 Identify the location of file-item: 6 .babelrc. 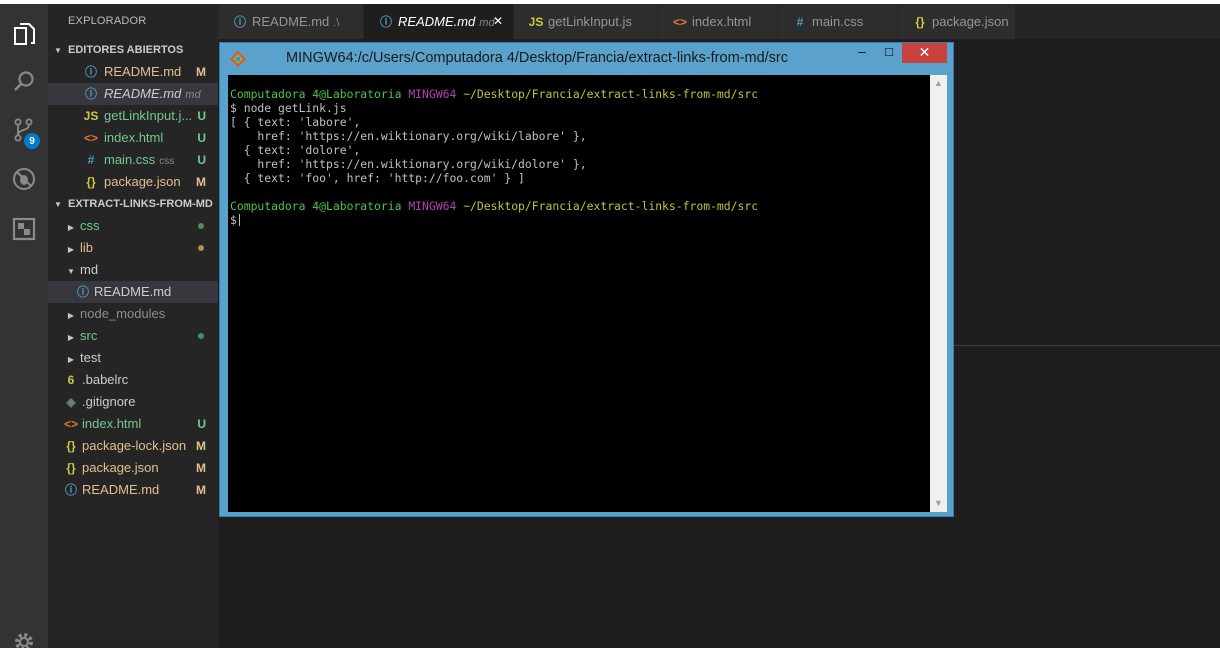
(133, 380).